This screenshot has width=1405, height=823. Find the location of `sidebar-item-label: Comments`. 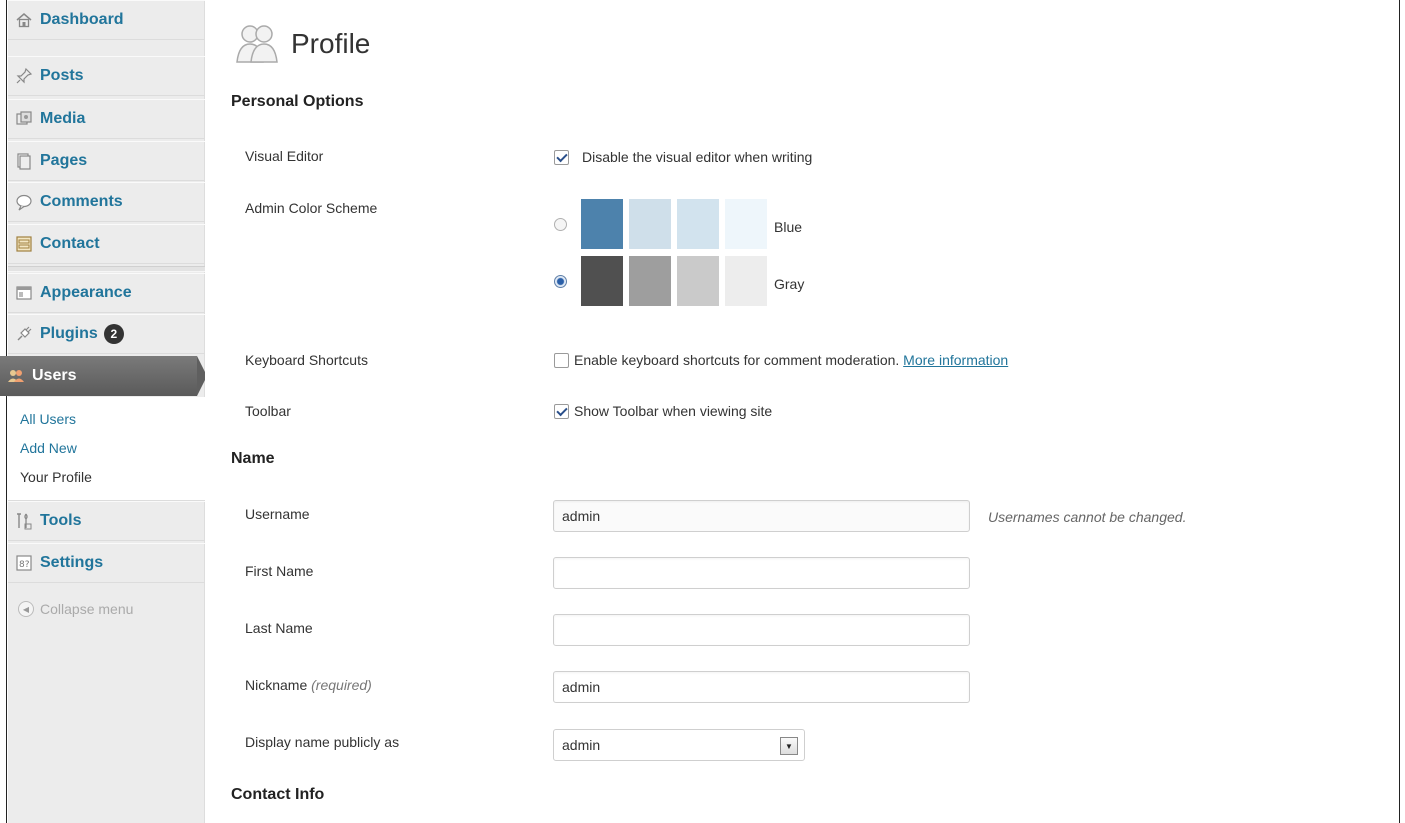

sidebar-item-label: Comments is located at coordinates (81, 201).